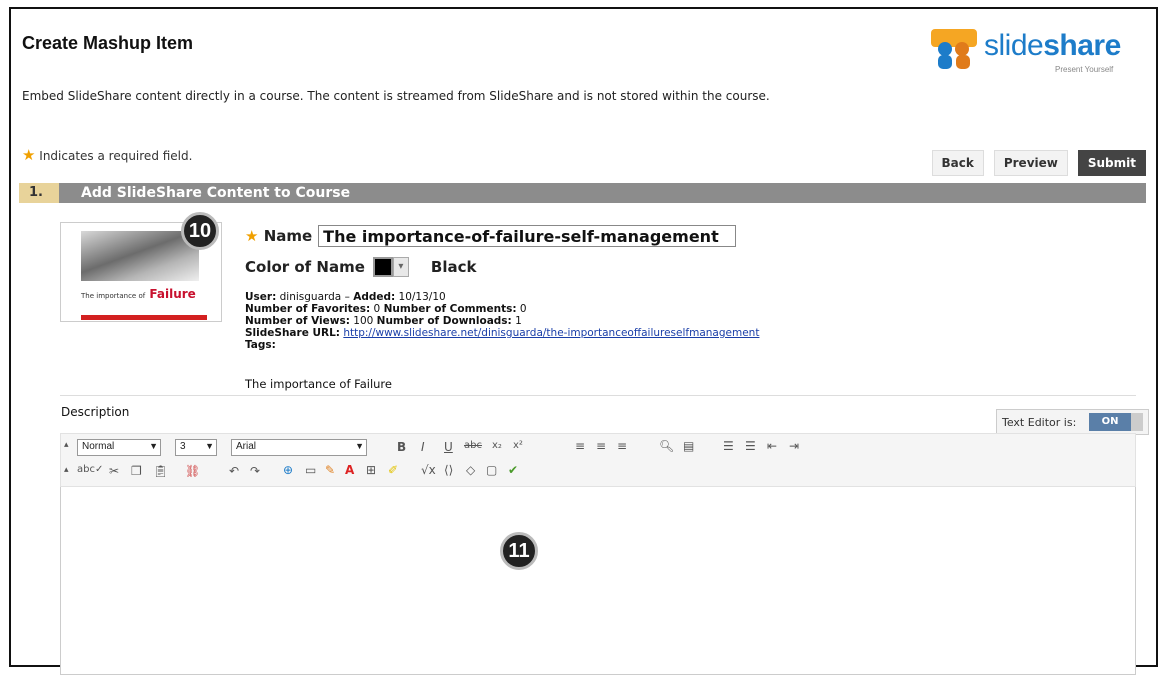 The image size is (1165, 675). I want to click on bold-icon: B, so click(401, 447).